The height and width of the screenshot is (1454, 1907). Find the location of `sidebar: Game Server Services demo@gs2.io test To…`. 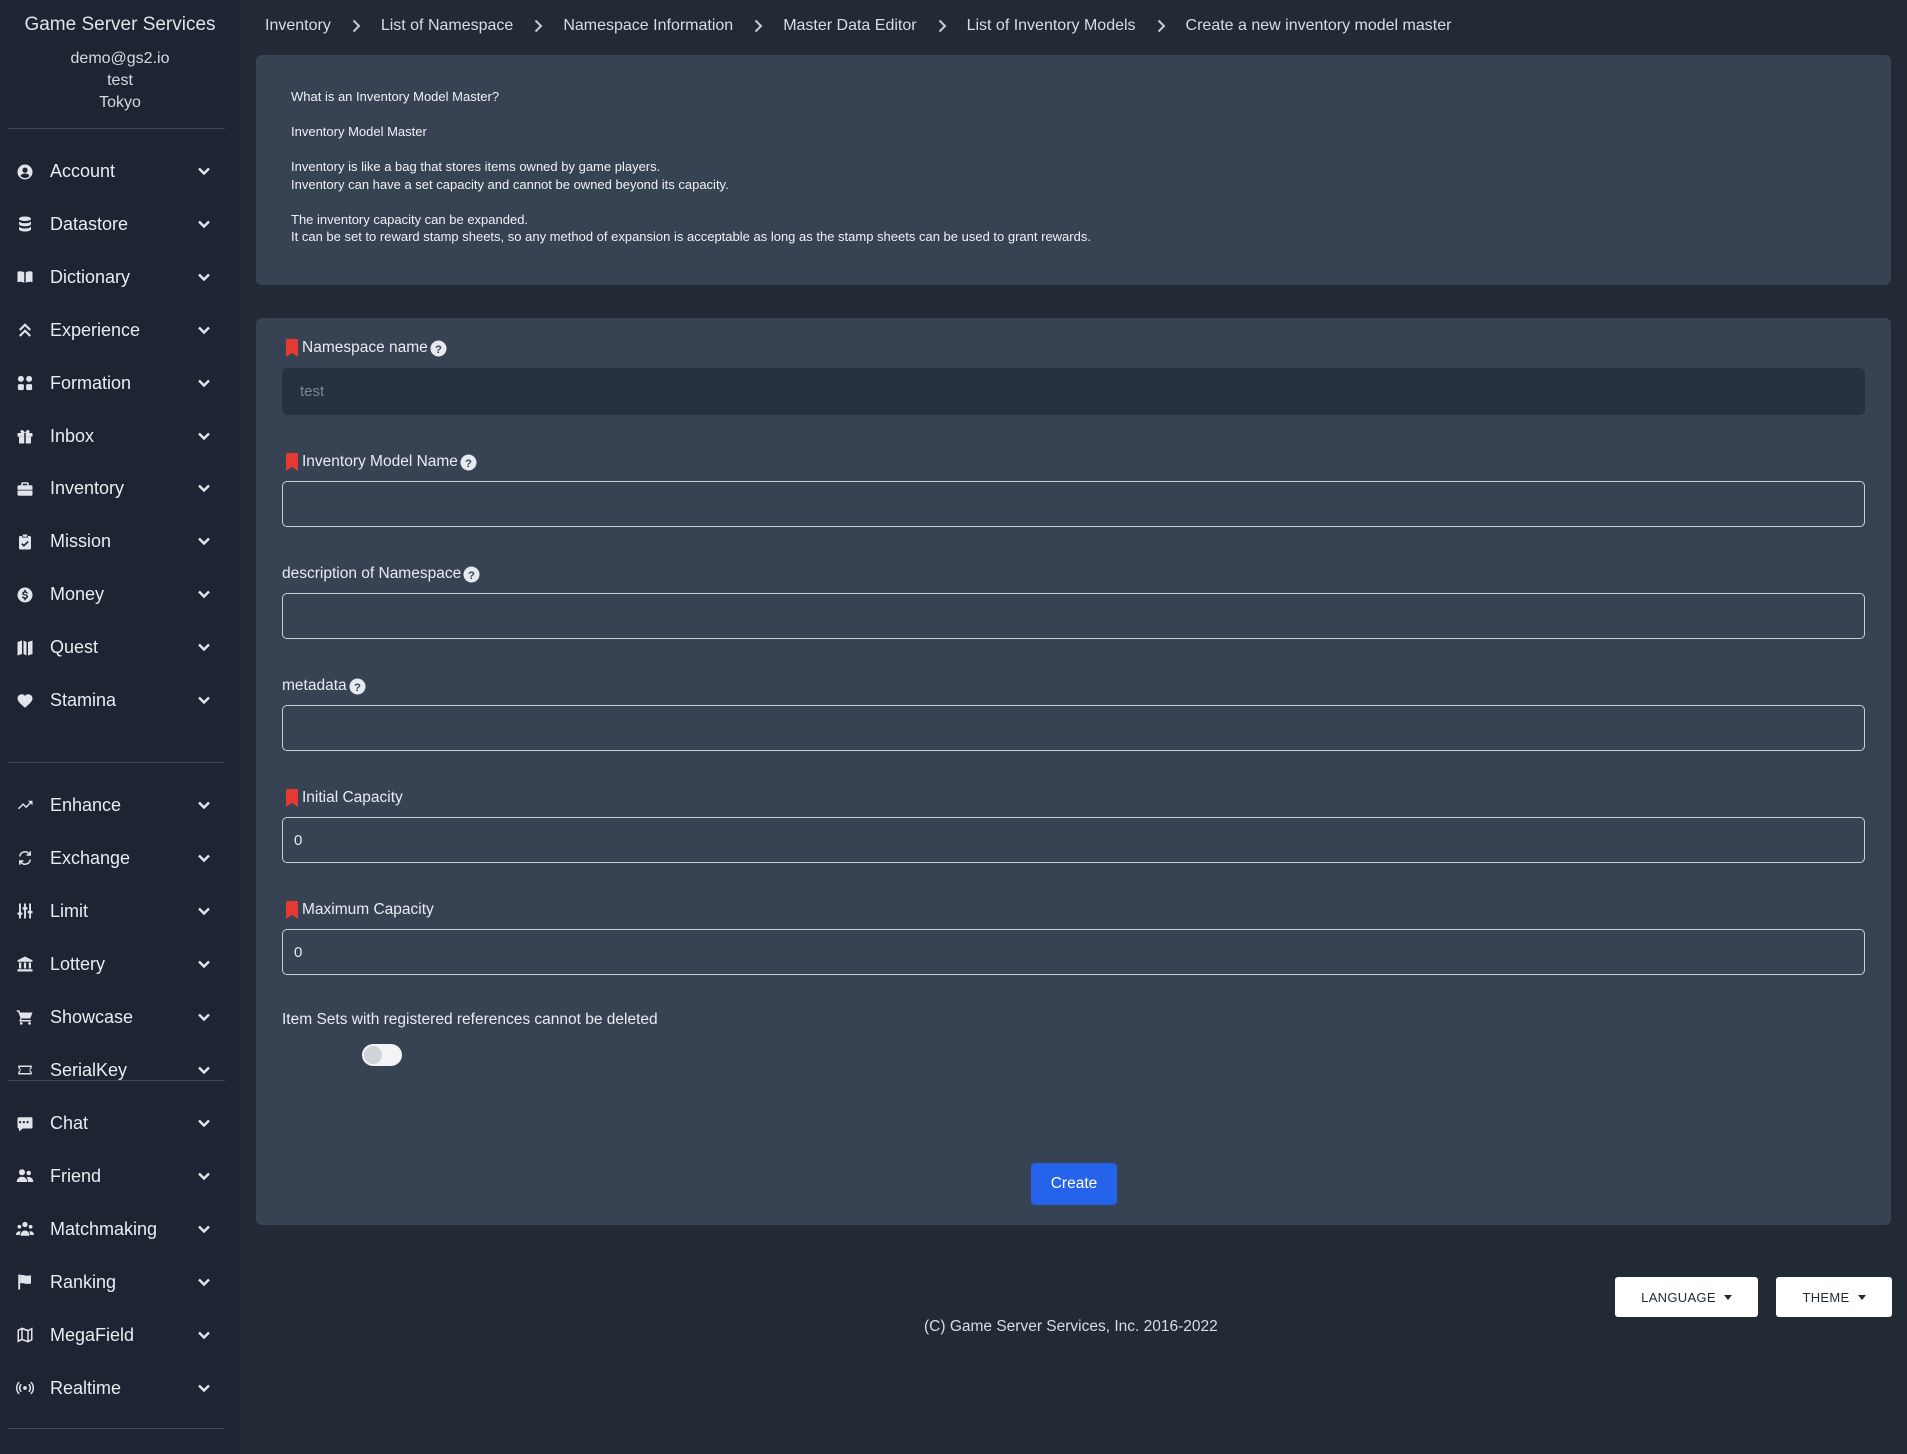

sidebar: Game Server Services demo@gs2.io test To… is located at coordinates (120, 727).